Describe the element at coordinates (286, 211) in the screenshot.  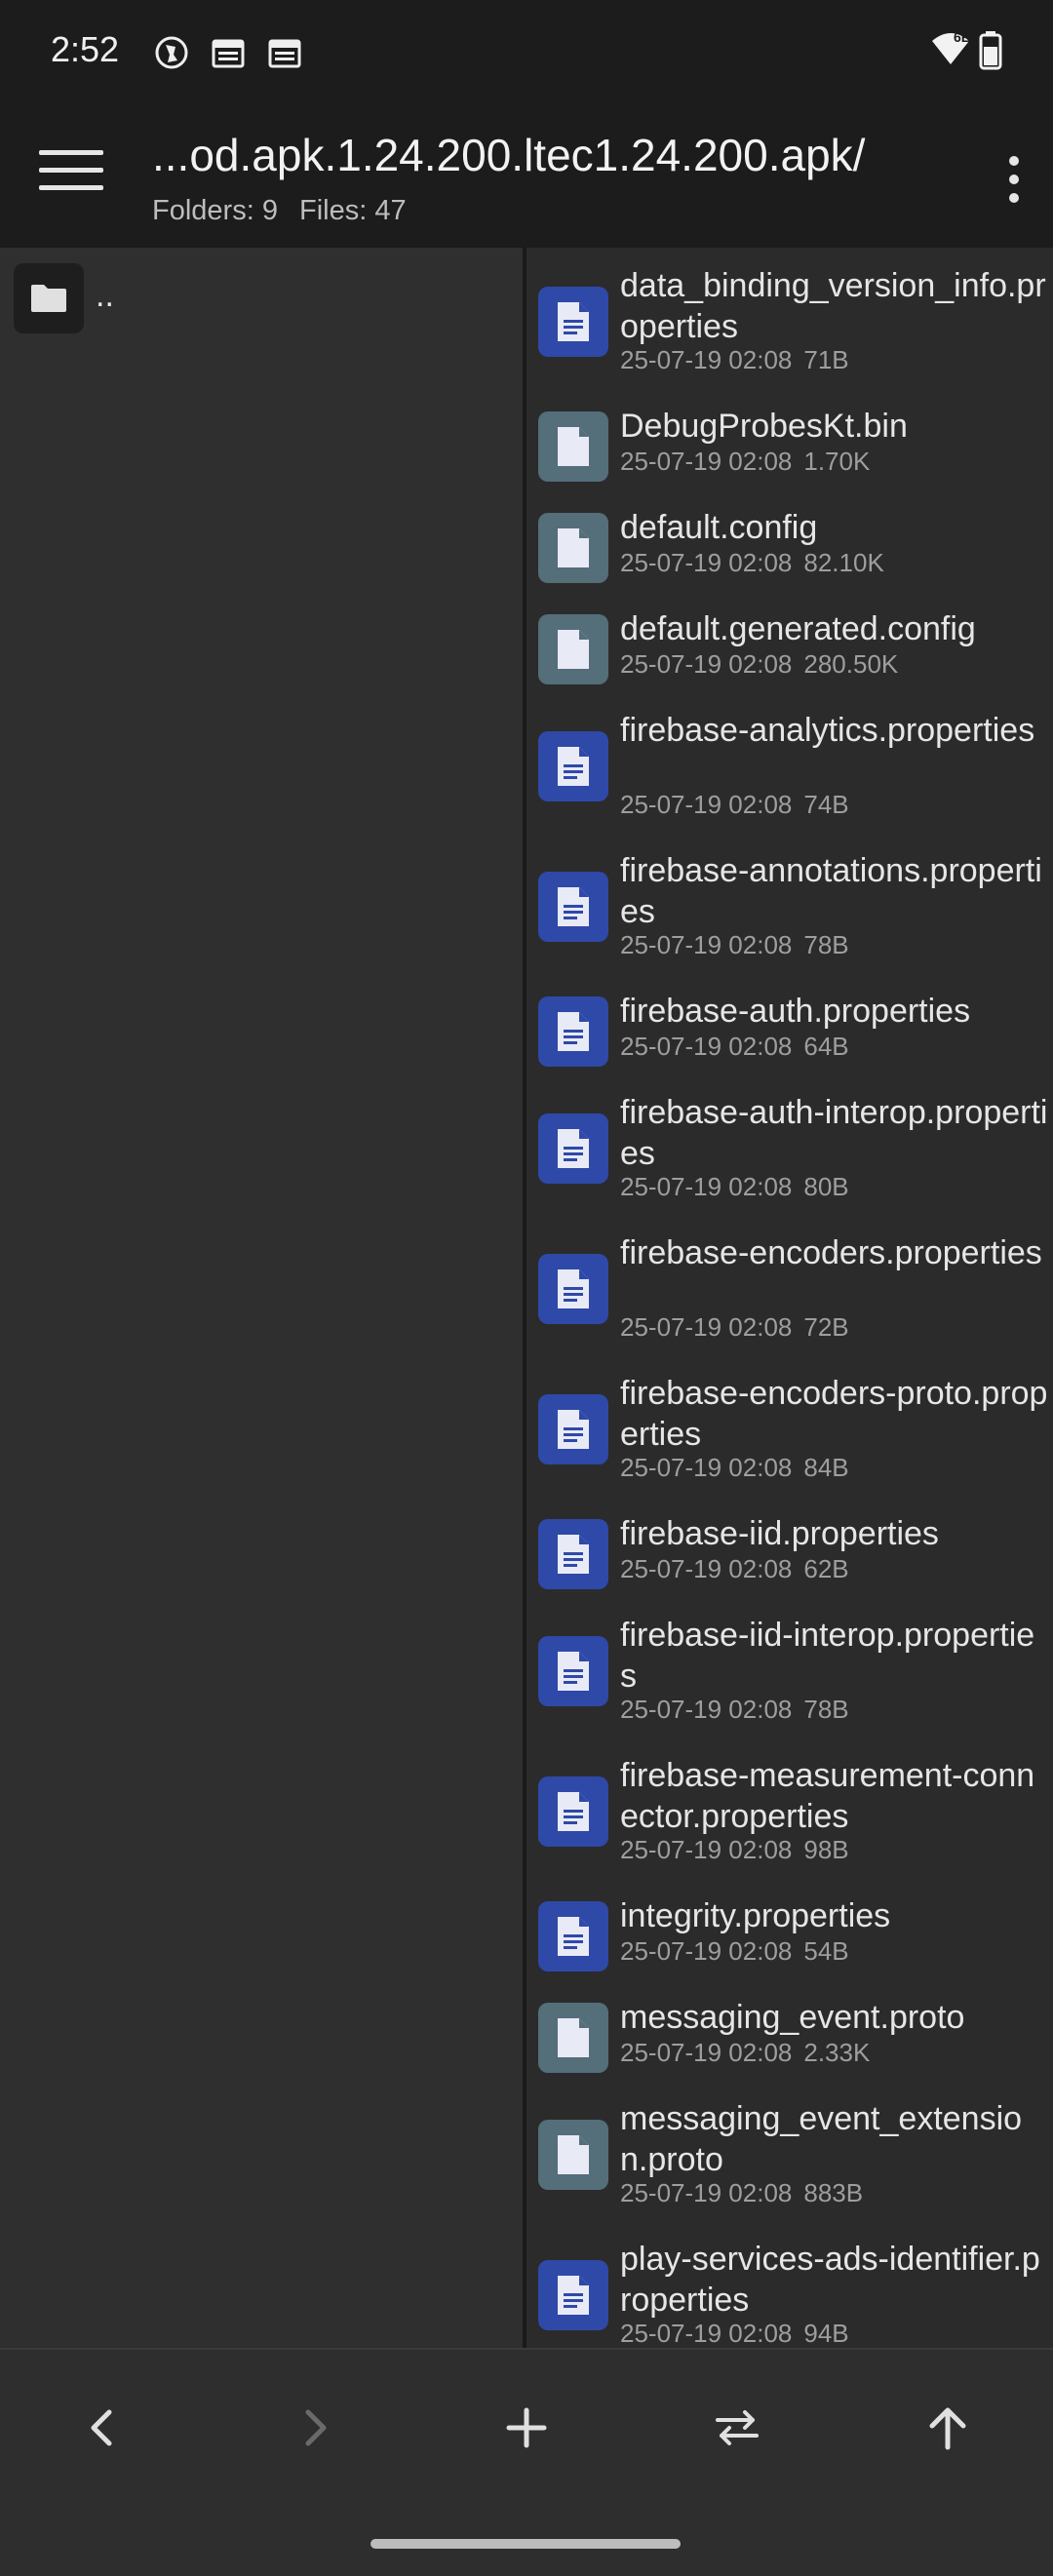
I see `folder-file-count: Folders: 9 Files: 47` at that location.